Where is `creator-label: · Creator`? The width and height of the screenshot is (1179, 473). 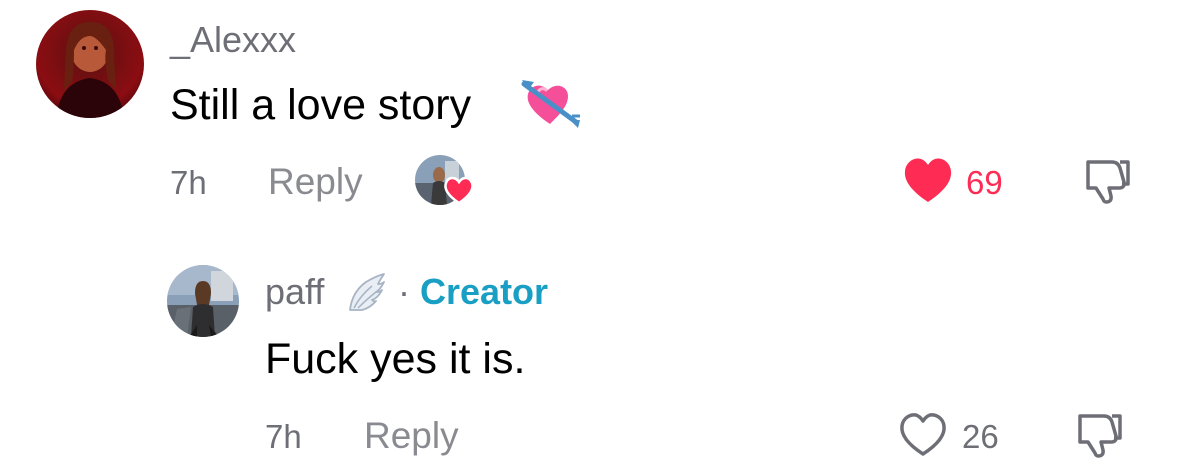
creator-label: · Creator is located at coordinates (473, 292).